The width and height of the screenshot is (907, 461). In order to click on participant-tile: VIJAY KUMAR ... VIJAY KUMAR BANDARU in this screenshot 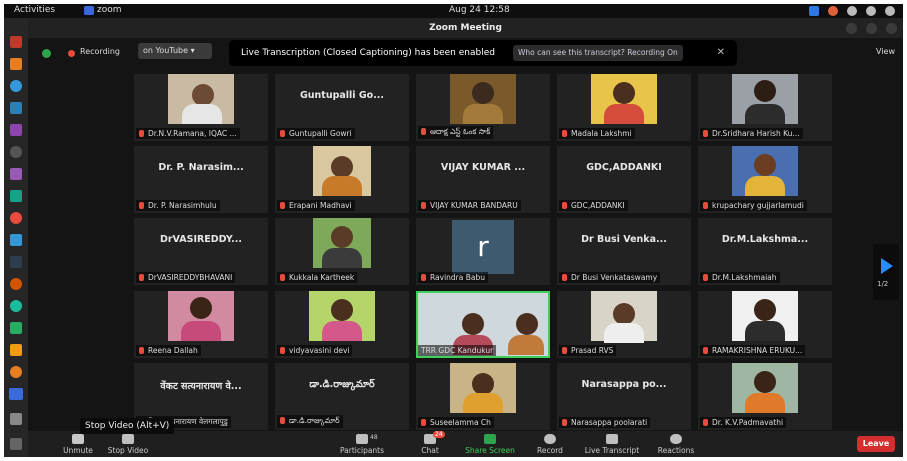, I will do `click(483, 179)`.